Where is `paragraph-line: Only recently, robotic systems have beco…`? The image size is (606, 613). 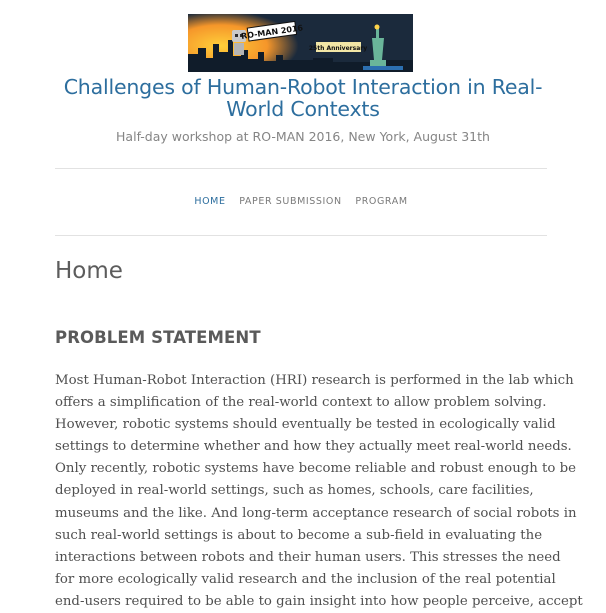 paragraph-line: Only recently, robotic systems have beco… is located at coordinates (316, 469).